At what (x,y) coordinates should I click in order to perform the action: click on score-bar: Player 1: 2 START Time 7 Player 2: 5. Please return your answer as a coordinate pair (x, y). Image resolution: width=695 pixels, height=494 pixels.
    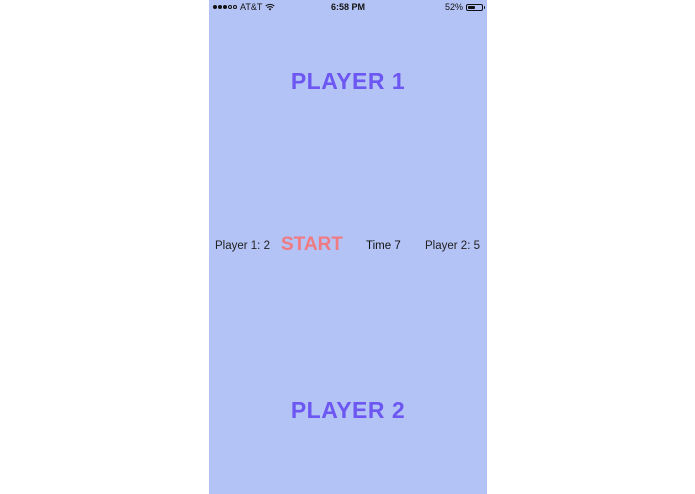
    Looking at the image, I should click on (348, 247).